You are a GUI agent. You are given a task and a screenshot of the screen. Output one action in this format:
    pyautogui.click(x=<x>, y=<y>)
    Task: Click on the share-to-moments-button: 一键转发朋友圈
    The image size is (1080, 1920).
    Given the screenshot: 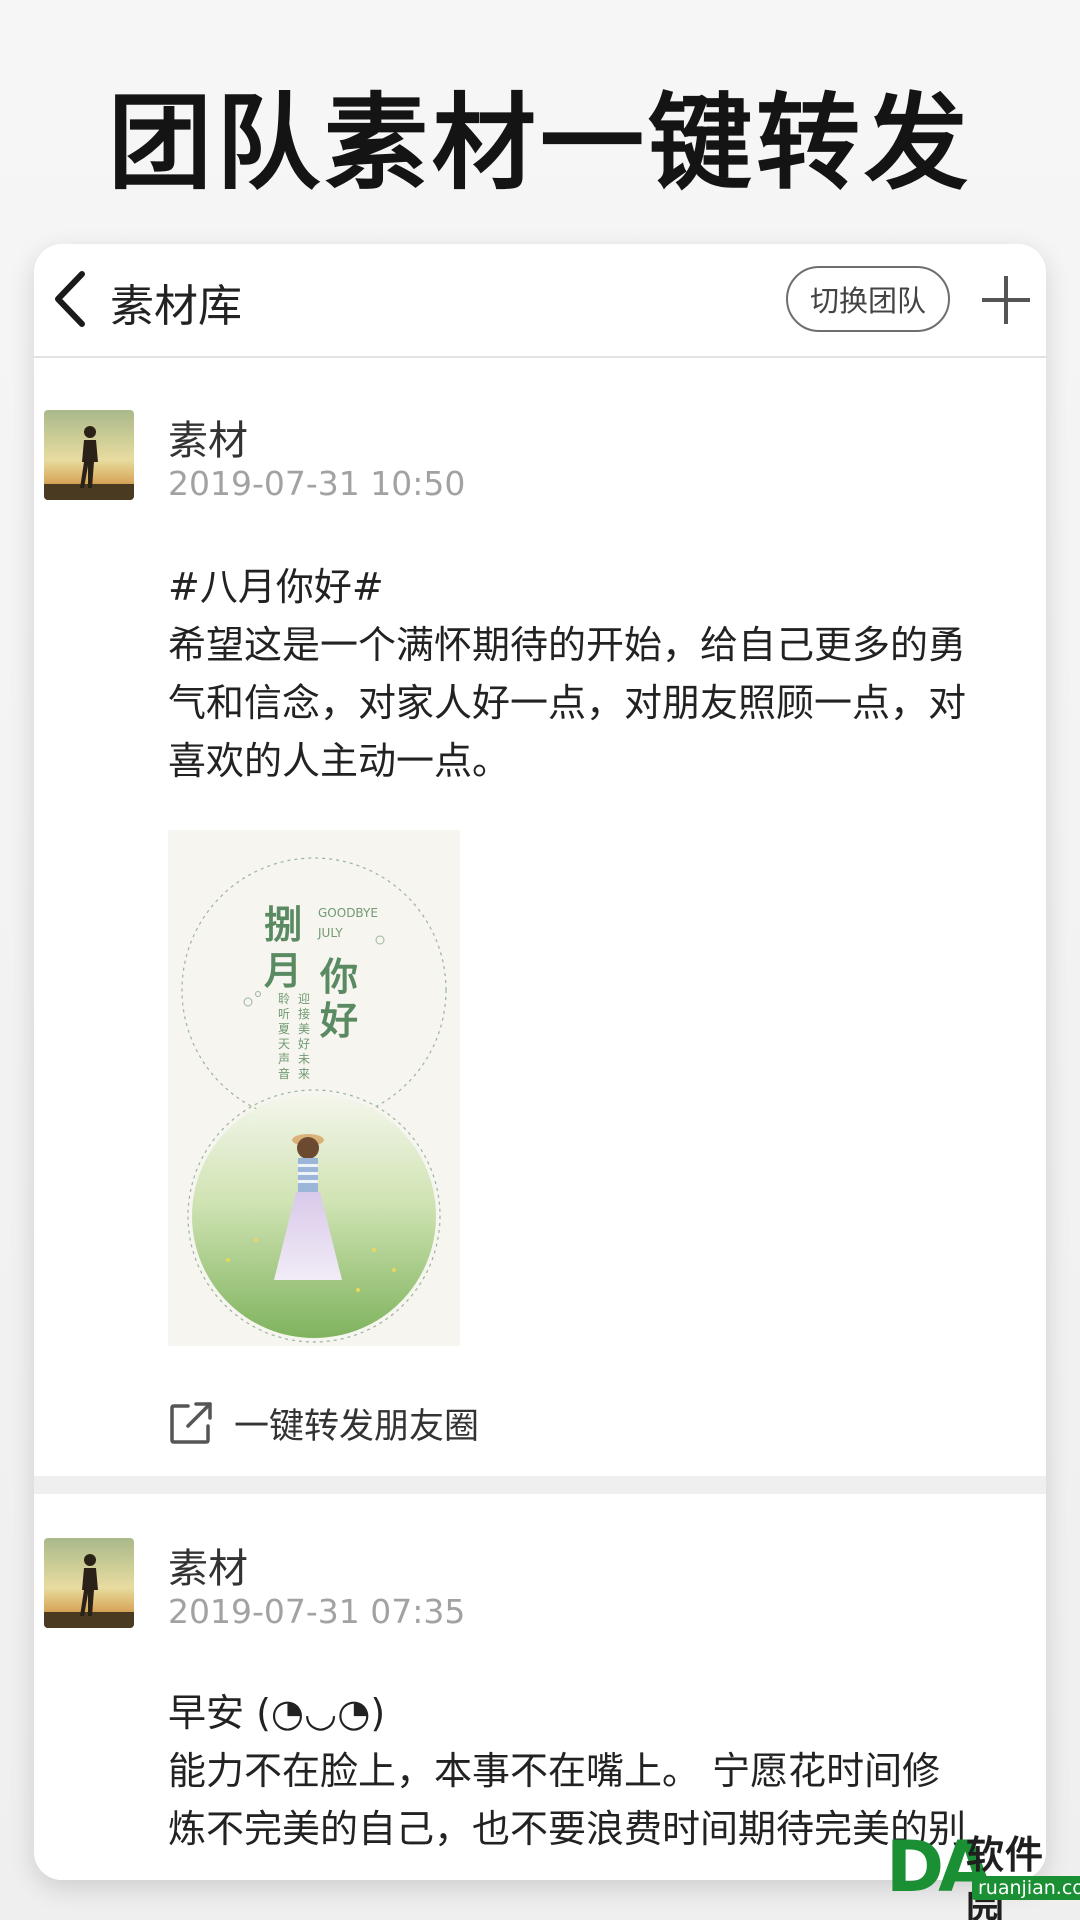 What is the action you would take?
    pyautogui.click(x=323, y=1423)
    